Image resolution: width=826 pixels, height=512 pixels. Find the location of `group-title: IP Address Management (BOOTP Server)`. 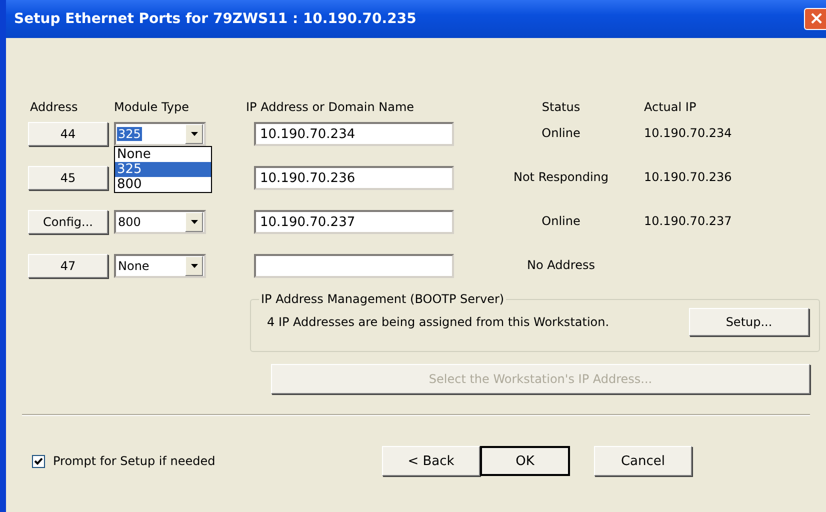

group-title: IP Address Management (BOOTP Server) is located at coordinates (383, 299).